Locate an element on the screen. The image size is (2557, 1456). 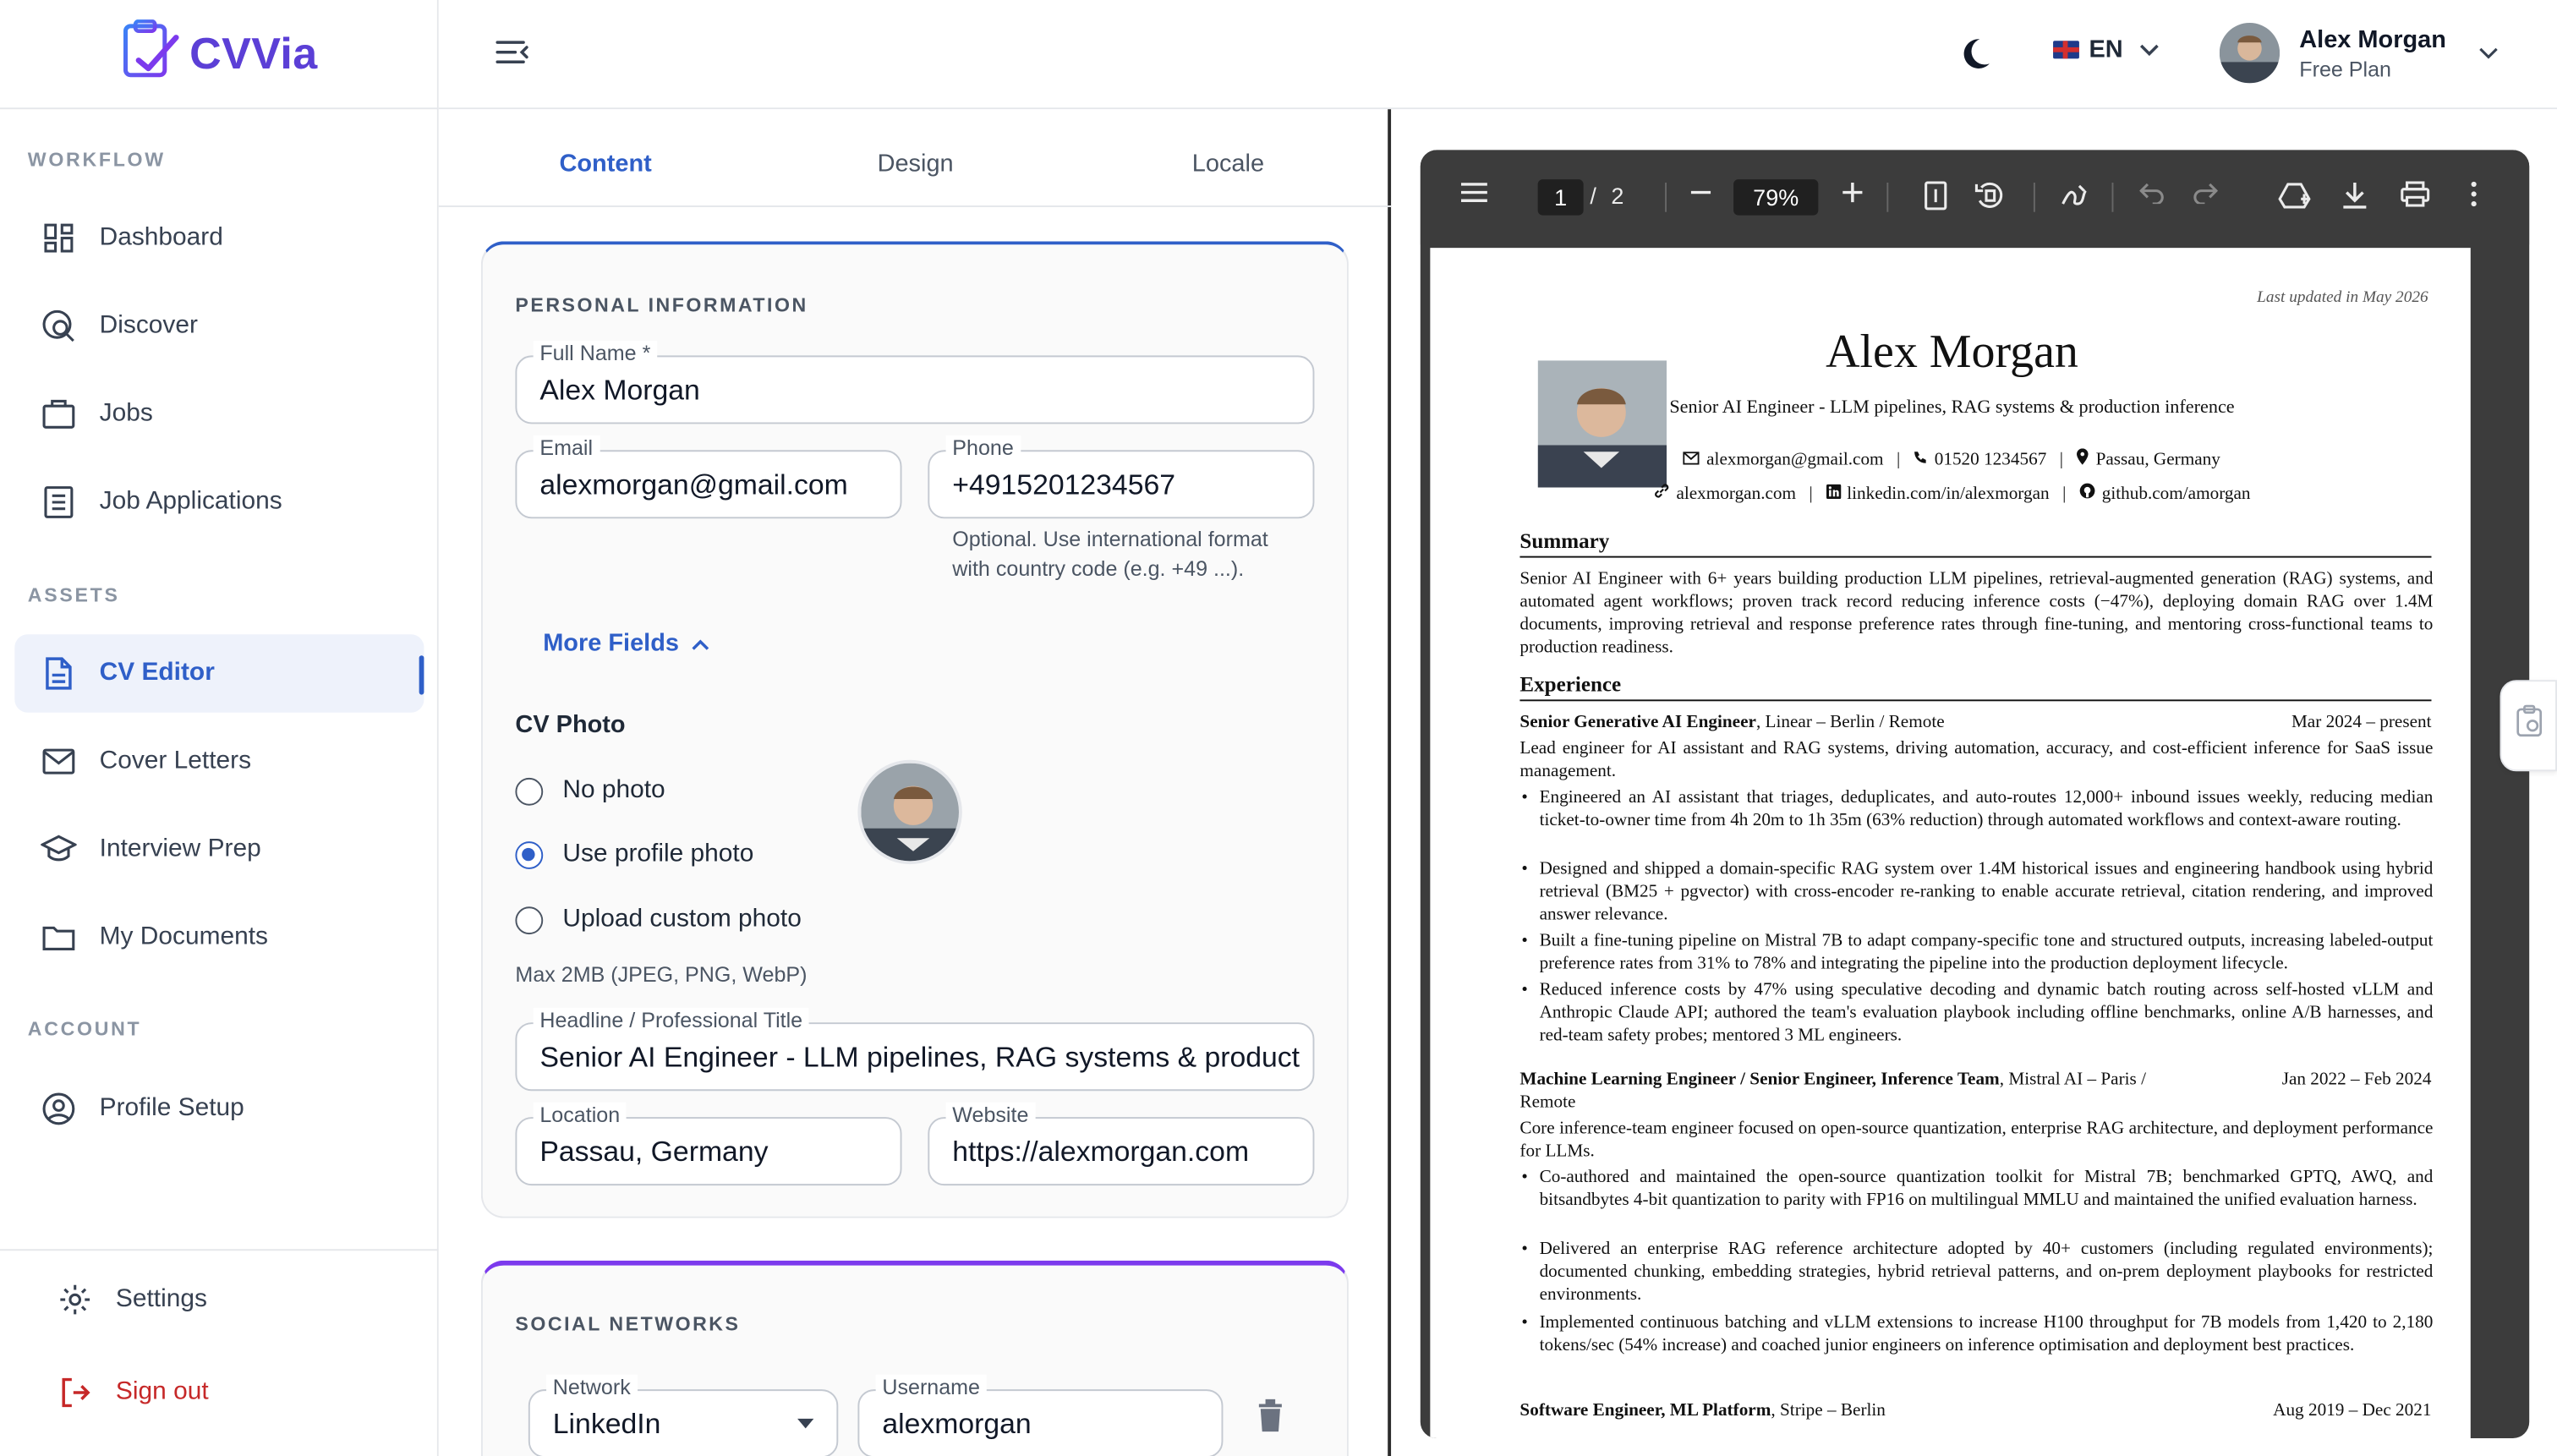
cv-website: alexmorgan.com is located at coordinates (1724, 493).